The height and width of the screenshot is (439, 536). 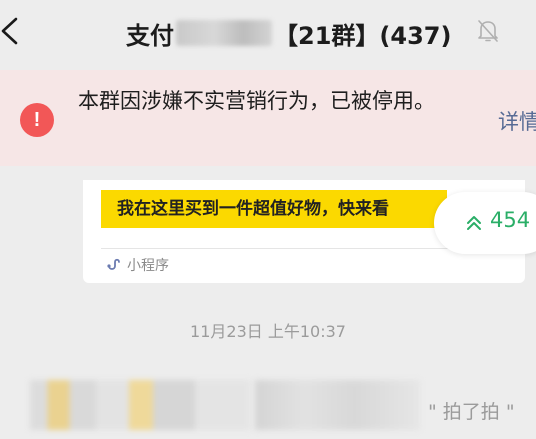 What do you see at coordinates (510, 220) in the screenshot?
I see `unread-count: 454` at bounding box center [510, 220].